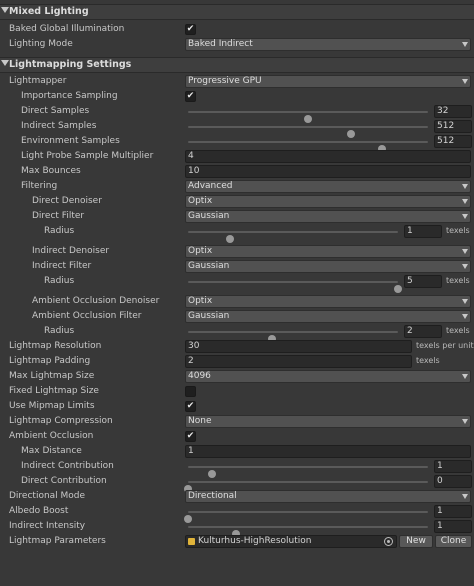 This screenshot has height=586, width=474. I want to click on ao-radius-label: Radius, so click(59, 331).